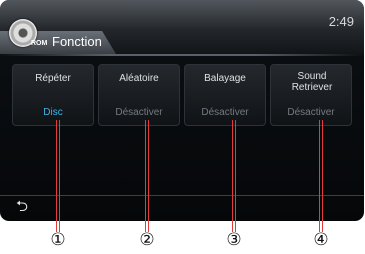 The width and height of the screenshot is (365, 254). I want to click on scan-button: Balayage Désactiver, so click(225, 95).